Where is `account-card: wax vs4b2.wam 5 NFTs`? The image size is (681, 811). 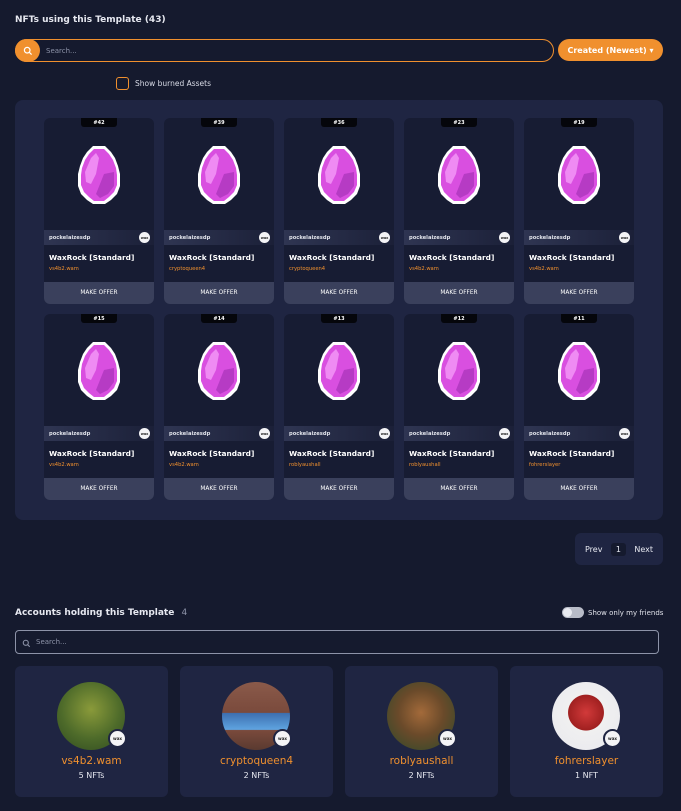 account-card: wax vs4b2.wam 5 NFTs is located at coordinates (91, 731).